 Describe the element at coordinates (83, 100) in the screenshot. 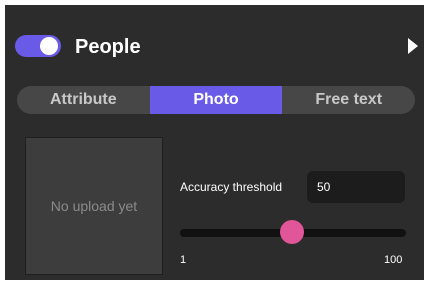

I see `tab-attribute: Attribute` at that location.